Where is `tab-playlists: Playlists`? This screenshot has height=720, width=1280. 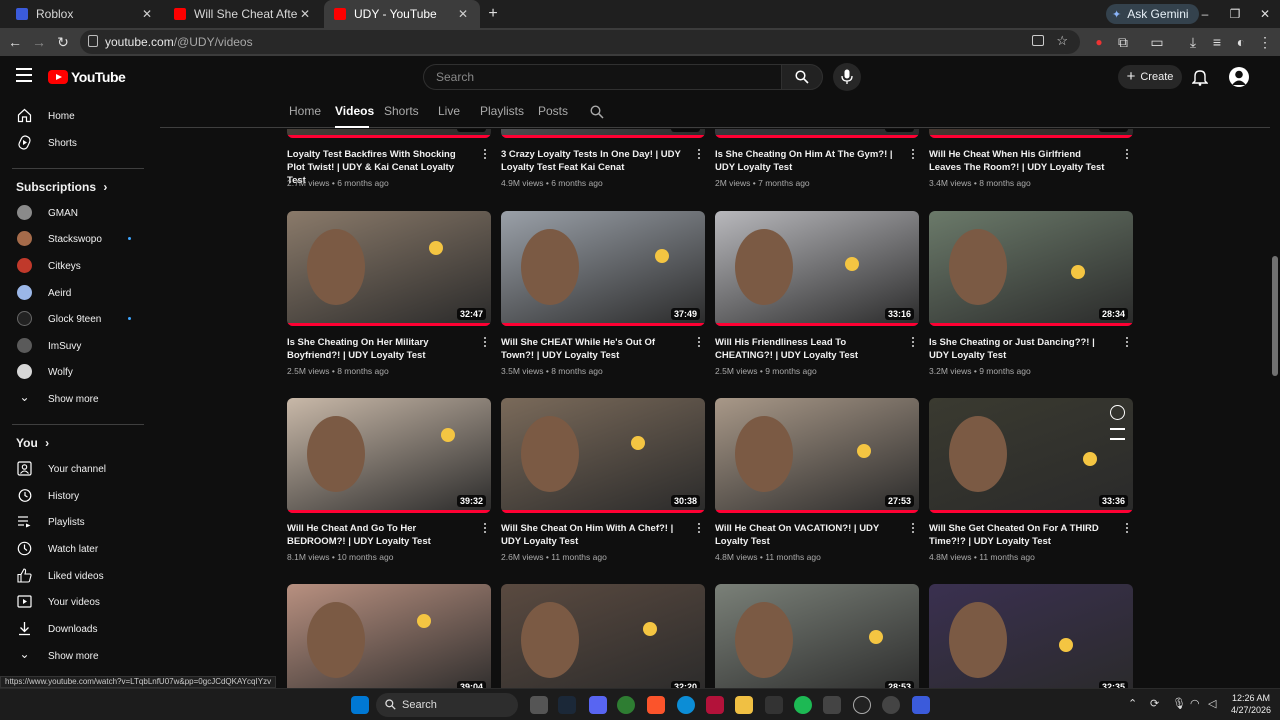 tab-playlists: Playlists is located at coordinates (502, 111).